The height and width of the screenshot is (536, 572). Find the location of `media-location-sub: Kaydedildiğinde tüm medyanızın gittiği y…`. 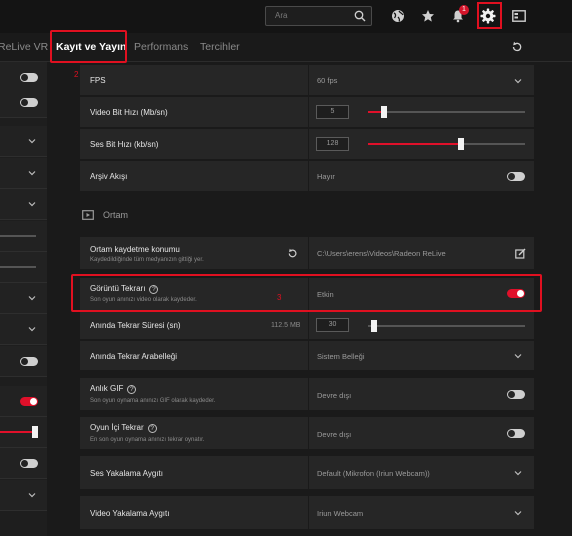

media-location-sub: Kaydedildiğinde tüm medyanızın gittiği y… is located at coordinates (147, 260).